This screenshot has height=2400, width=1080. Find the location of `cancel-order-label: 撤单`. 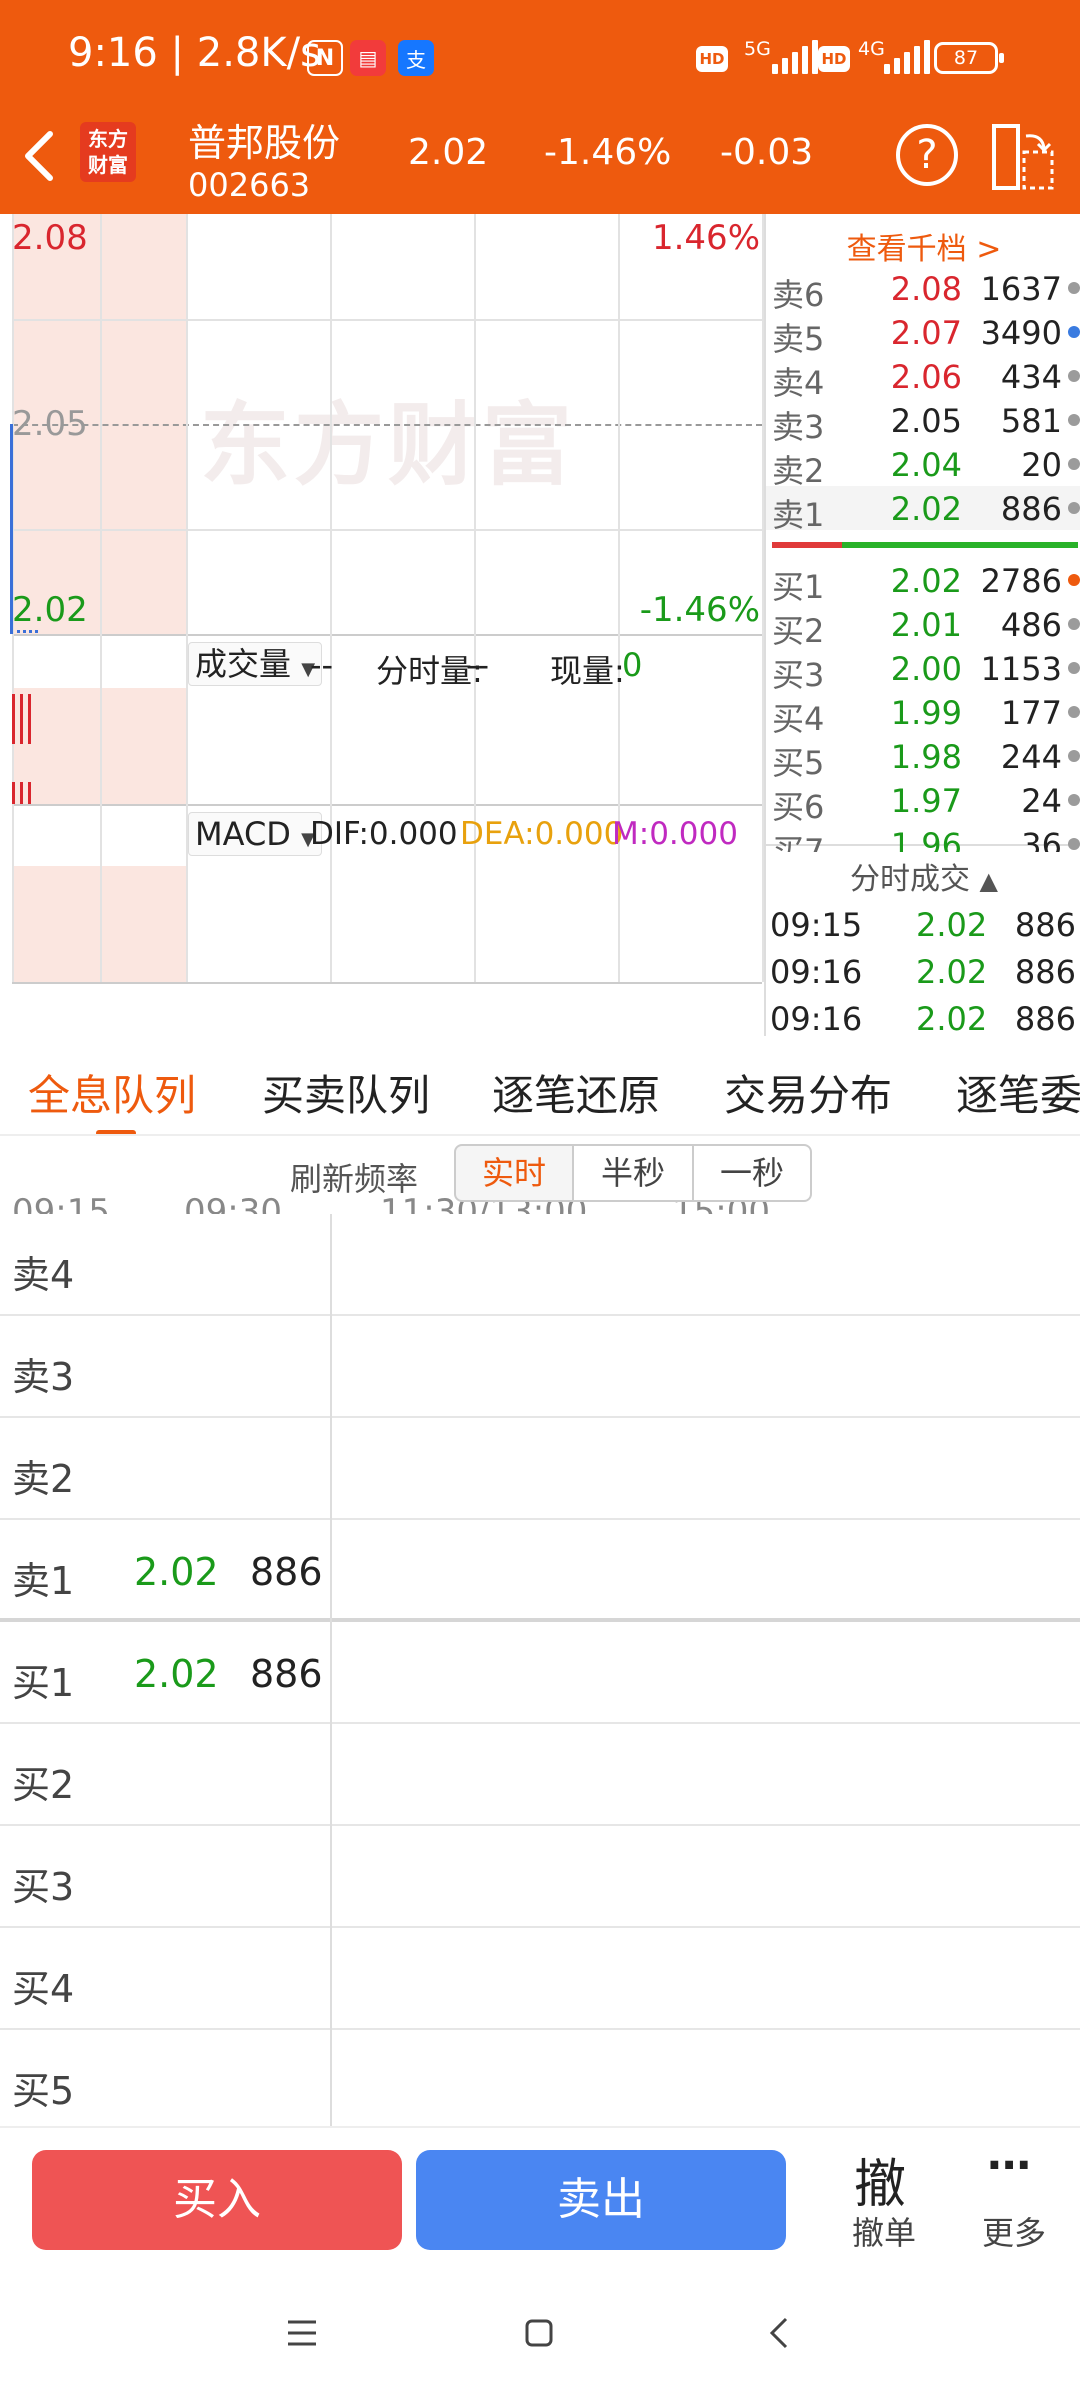

cancel-order-label: 撤单 is located at coordinates (884, 2233).